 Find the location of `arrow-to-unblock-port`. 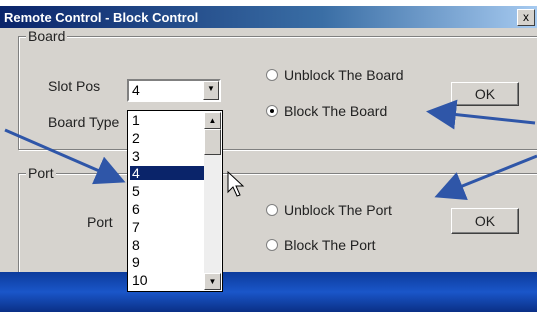

arrow-to-unblock-port is located at coordinates (485, 177).